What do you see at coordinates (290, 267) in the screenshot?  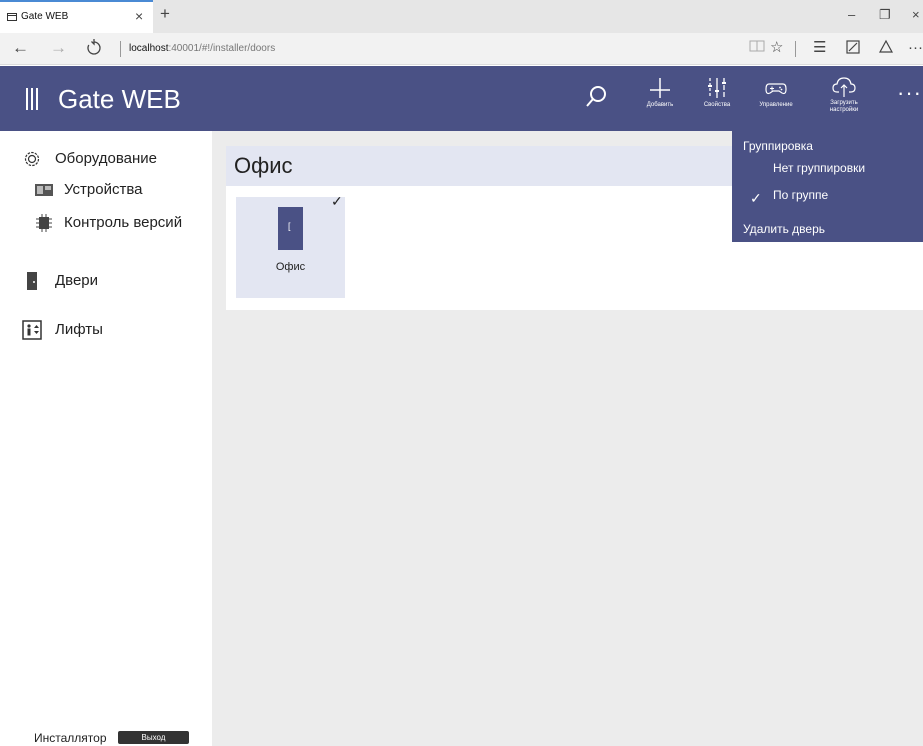 I see `door-tile-label: Офис` at bounding box center [290, 267].